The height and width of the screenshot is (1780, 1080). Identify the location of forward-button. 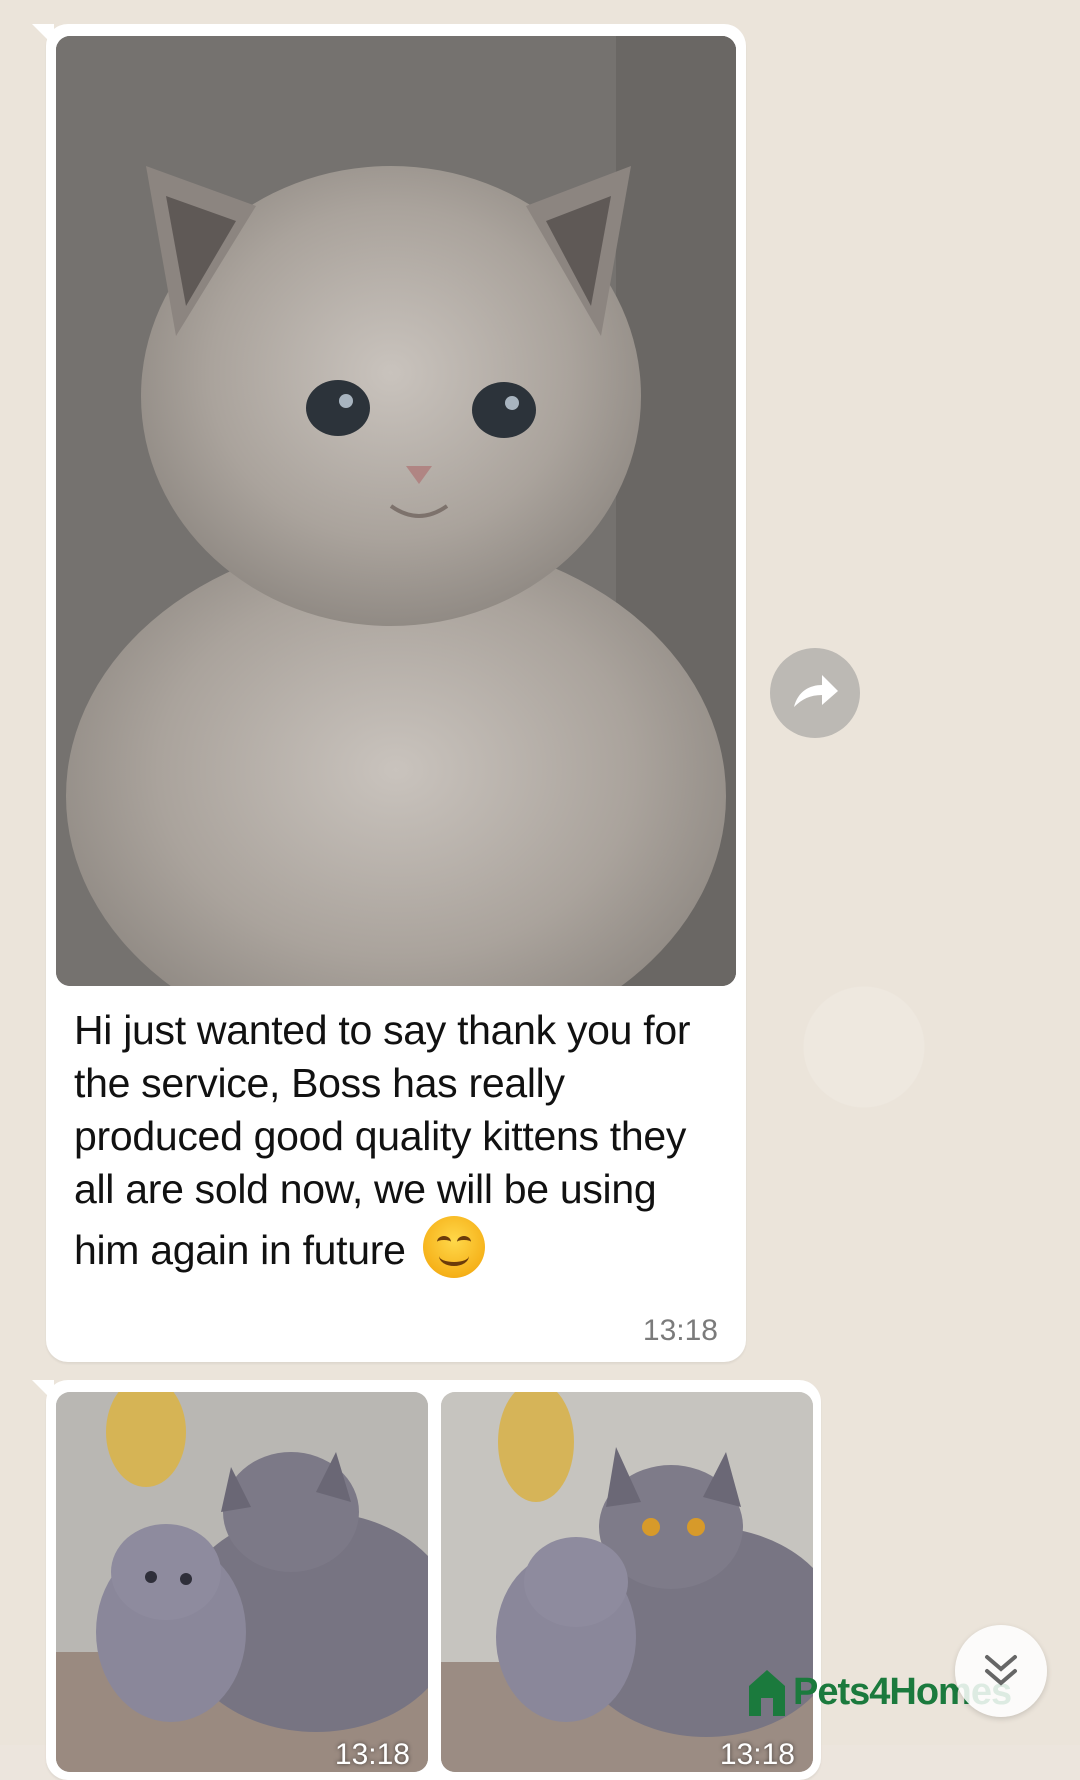
(815, 693).